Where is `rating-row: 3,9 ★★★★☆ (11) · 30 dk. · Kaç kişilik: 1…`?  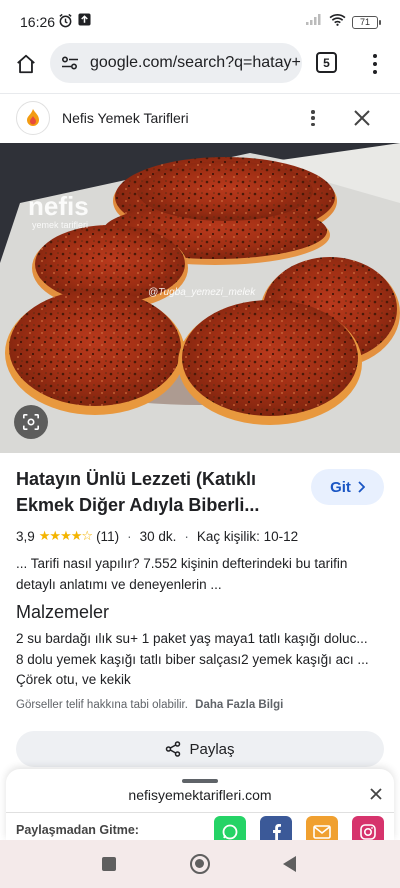 rating-row: 3,9 ★★★★☆ (11) · 30 dk. · Kaç kişilik: 1… is located at coordinates (157, 536).